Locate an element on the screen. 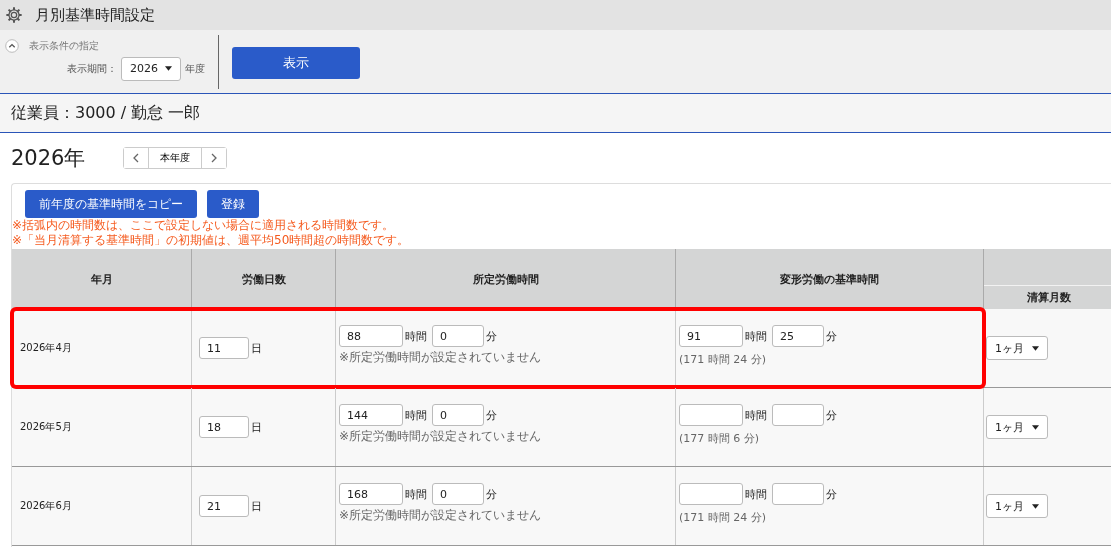  month-label: 2026年6月 is located at coordinates (46, 506).